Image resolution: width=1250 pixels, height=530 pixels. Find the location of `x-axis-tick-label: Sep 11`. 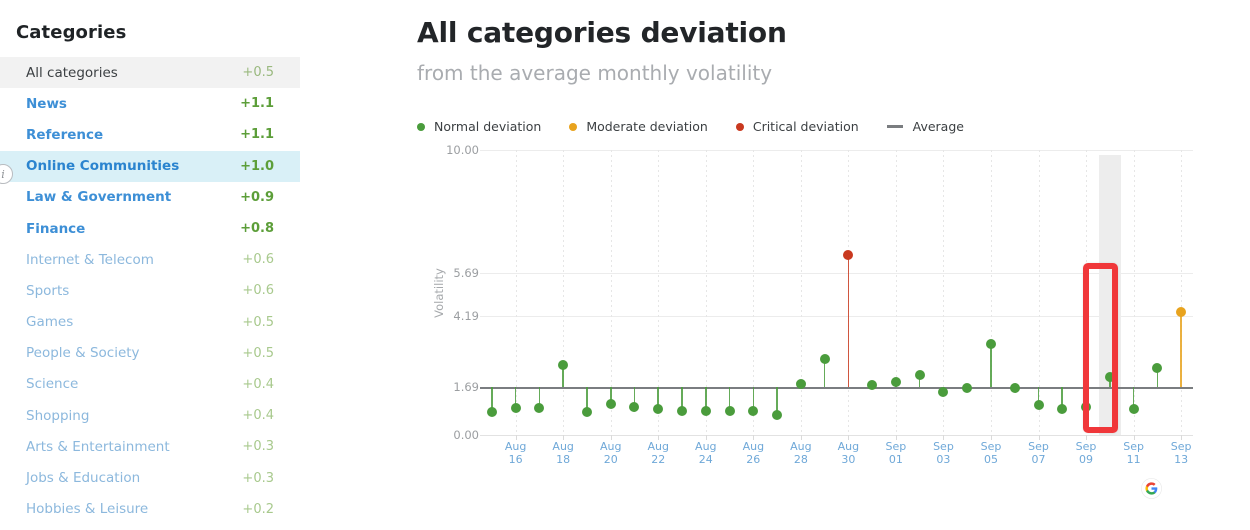

x-axis-tick-label: Sep 11 is located at coordinates (1133, 453).